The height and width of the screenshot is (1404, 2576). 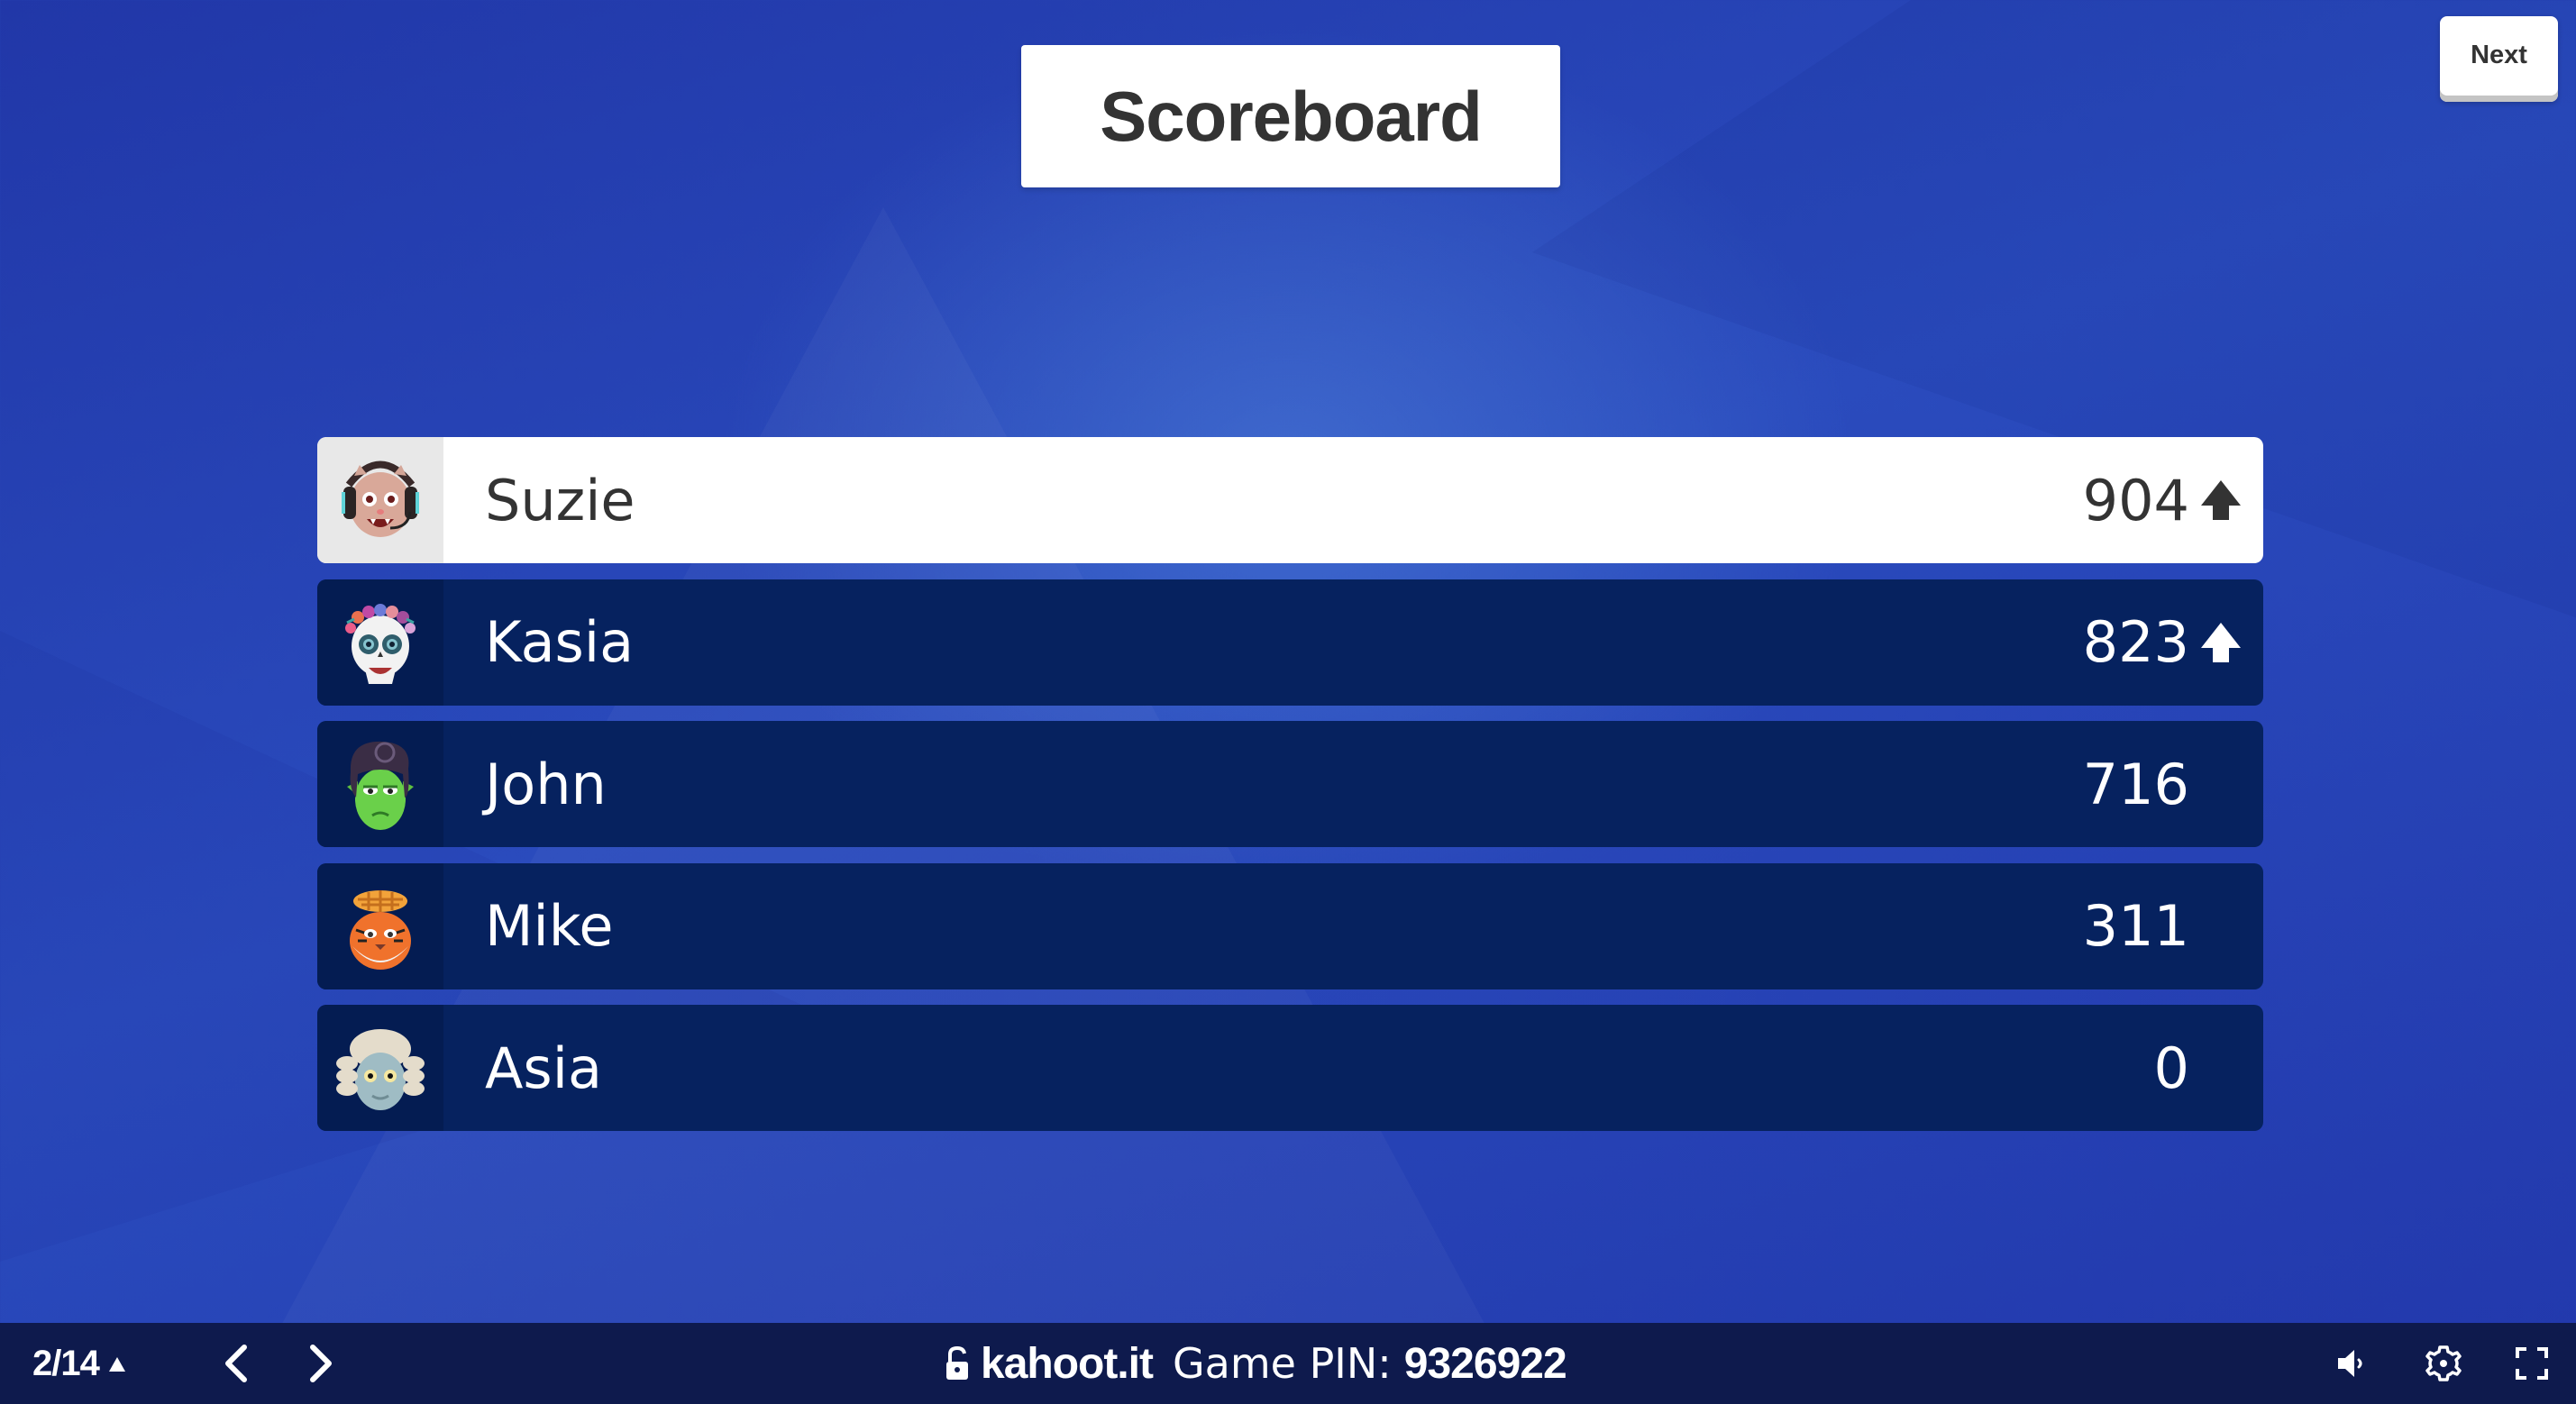 I want to click on scoreboard-row: Mike 311, so click(x=1290, y=925).